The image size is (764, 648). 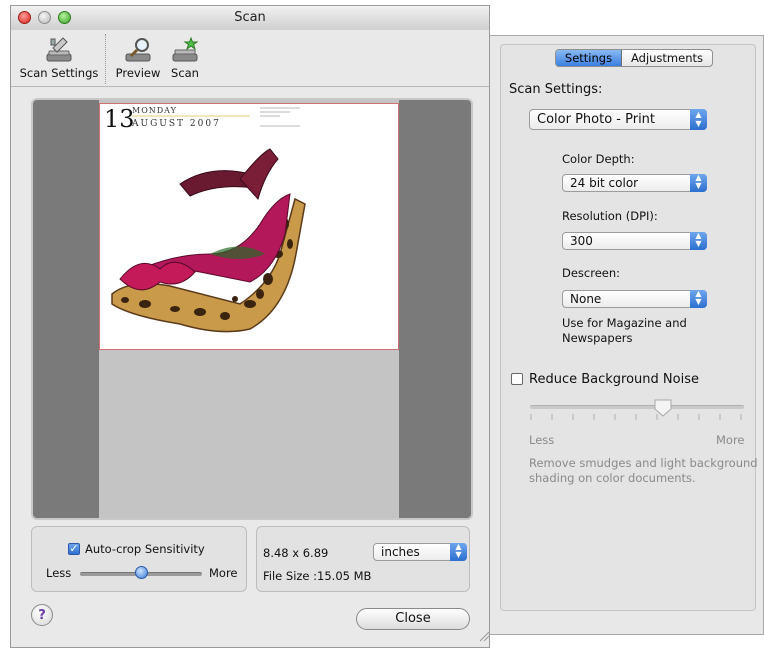 I want to click on resize-grip-icon, so click(x=484, y=636).